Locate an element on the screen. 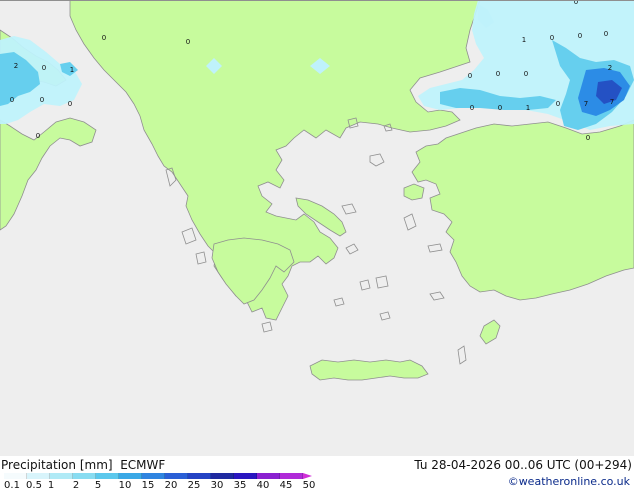 The width and height of the screenshot is (634, 491). land-lesbos is located at coordinates (414, 192).